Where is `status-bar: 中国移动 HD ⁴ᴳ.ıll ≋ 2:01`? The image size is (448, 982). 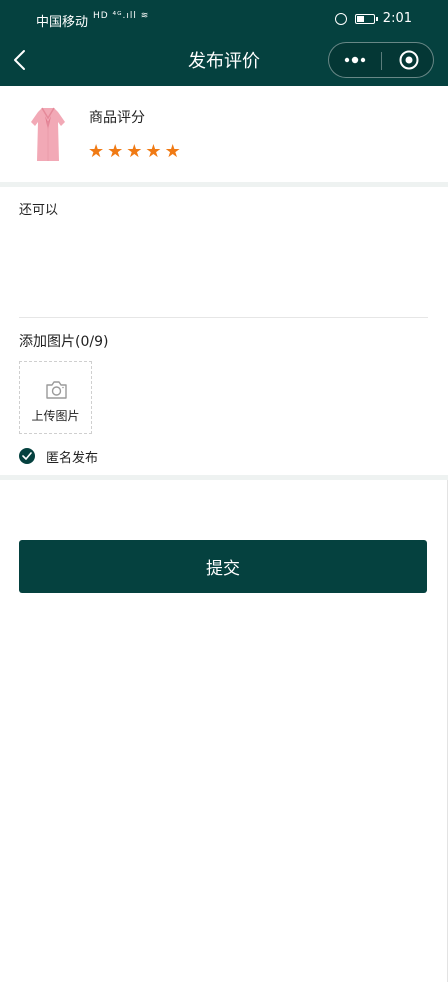 status-bar: 中国移动 HD ⁴ᴳ.ıll ≋ 2:01 is located at coordinates (224, 18).